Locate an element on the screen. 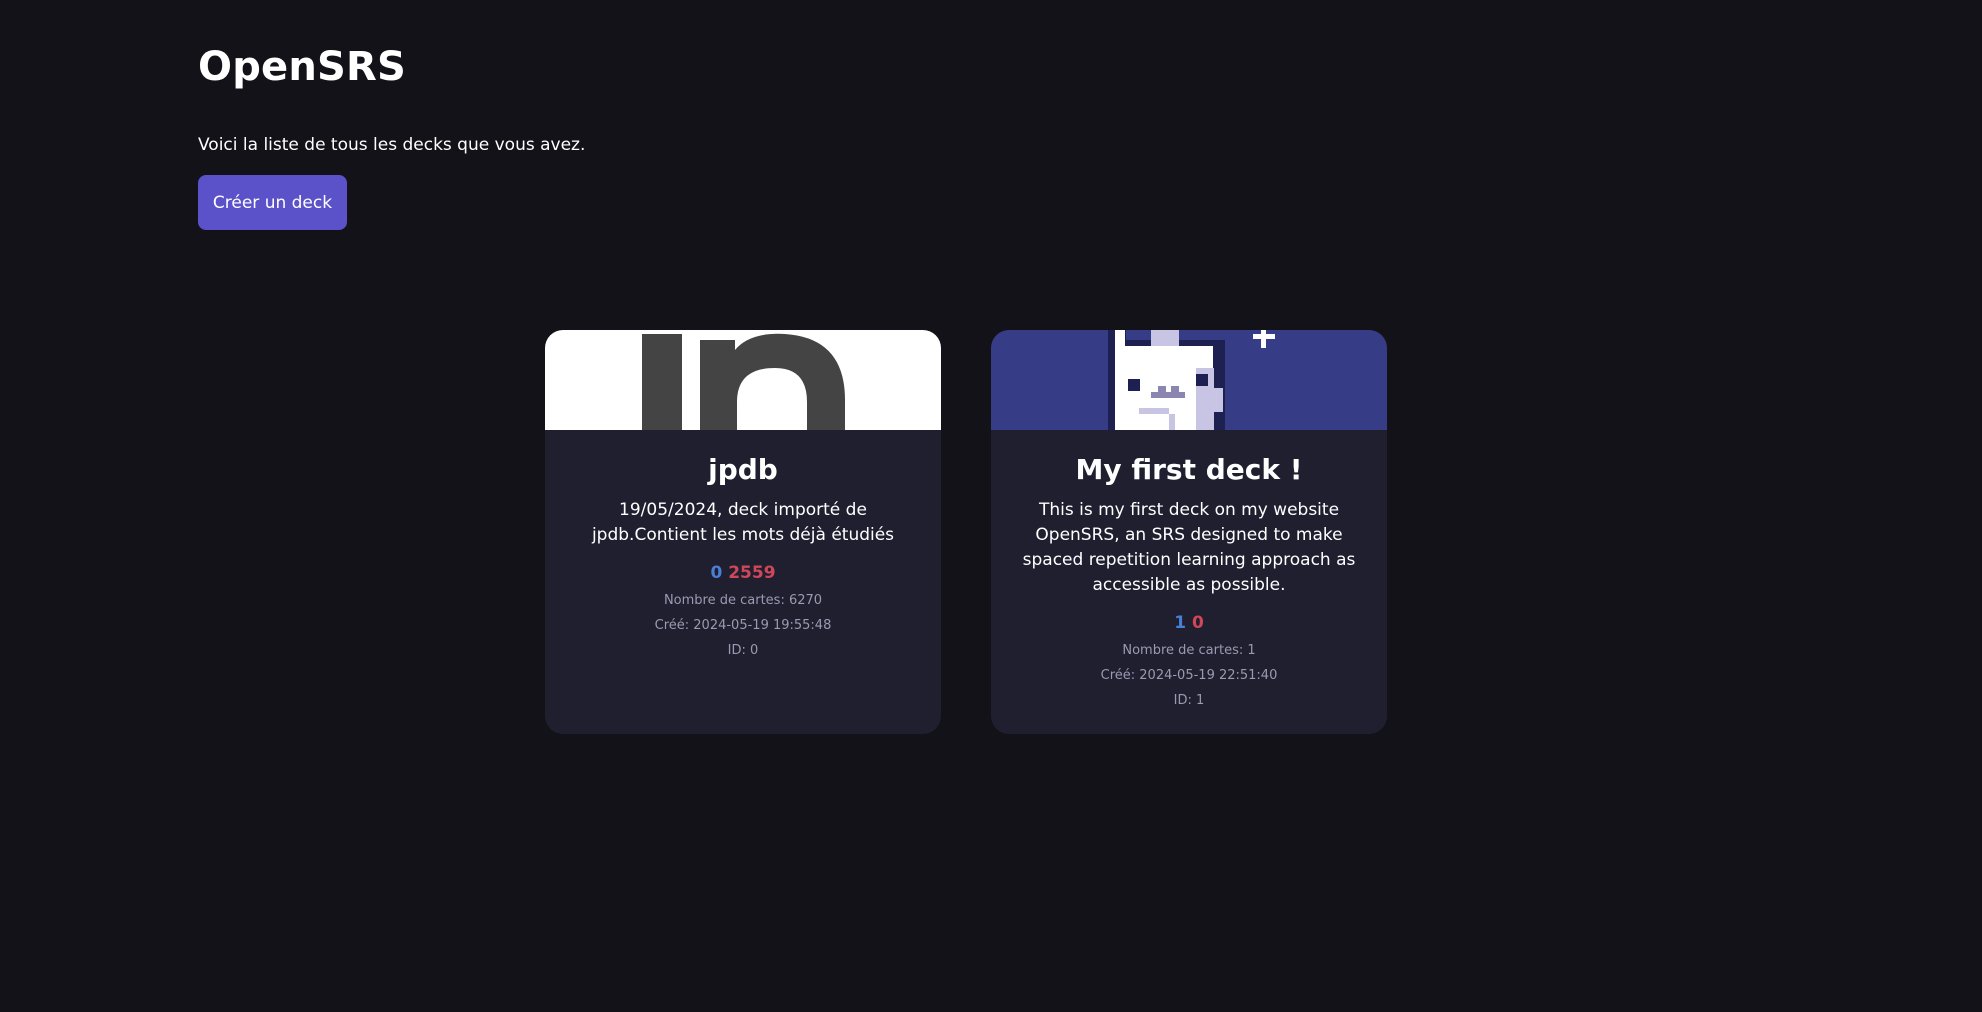 Image resolution: width=1982 pixels, height=1012 pixels. card-count: Nombre de cartes: 6270 is located at coordinates (743, 600).